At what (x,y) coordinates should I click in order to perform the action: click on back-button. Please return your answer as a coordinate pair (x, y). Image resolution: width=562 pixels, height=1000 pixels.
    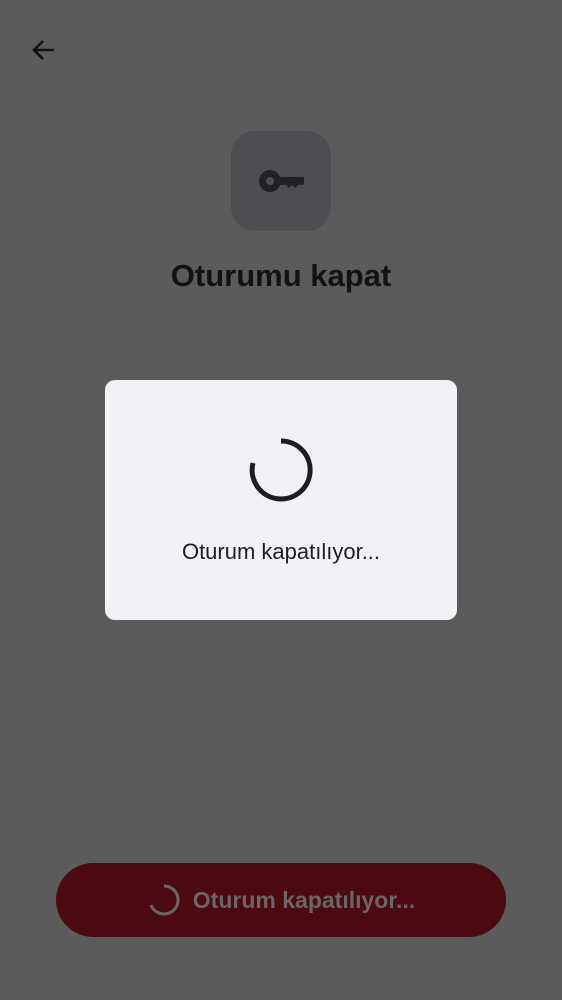
    Looking at the image, I should click on (43, 51).